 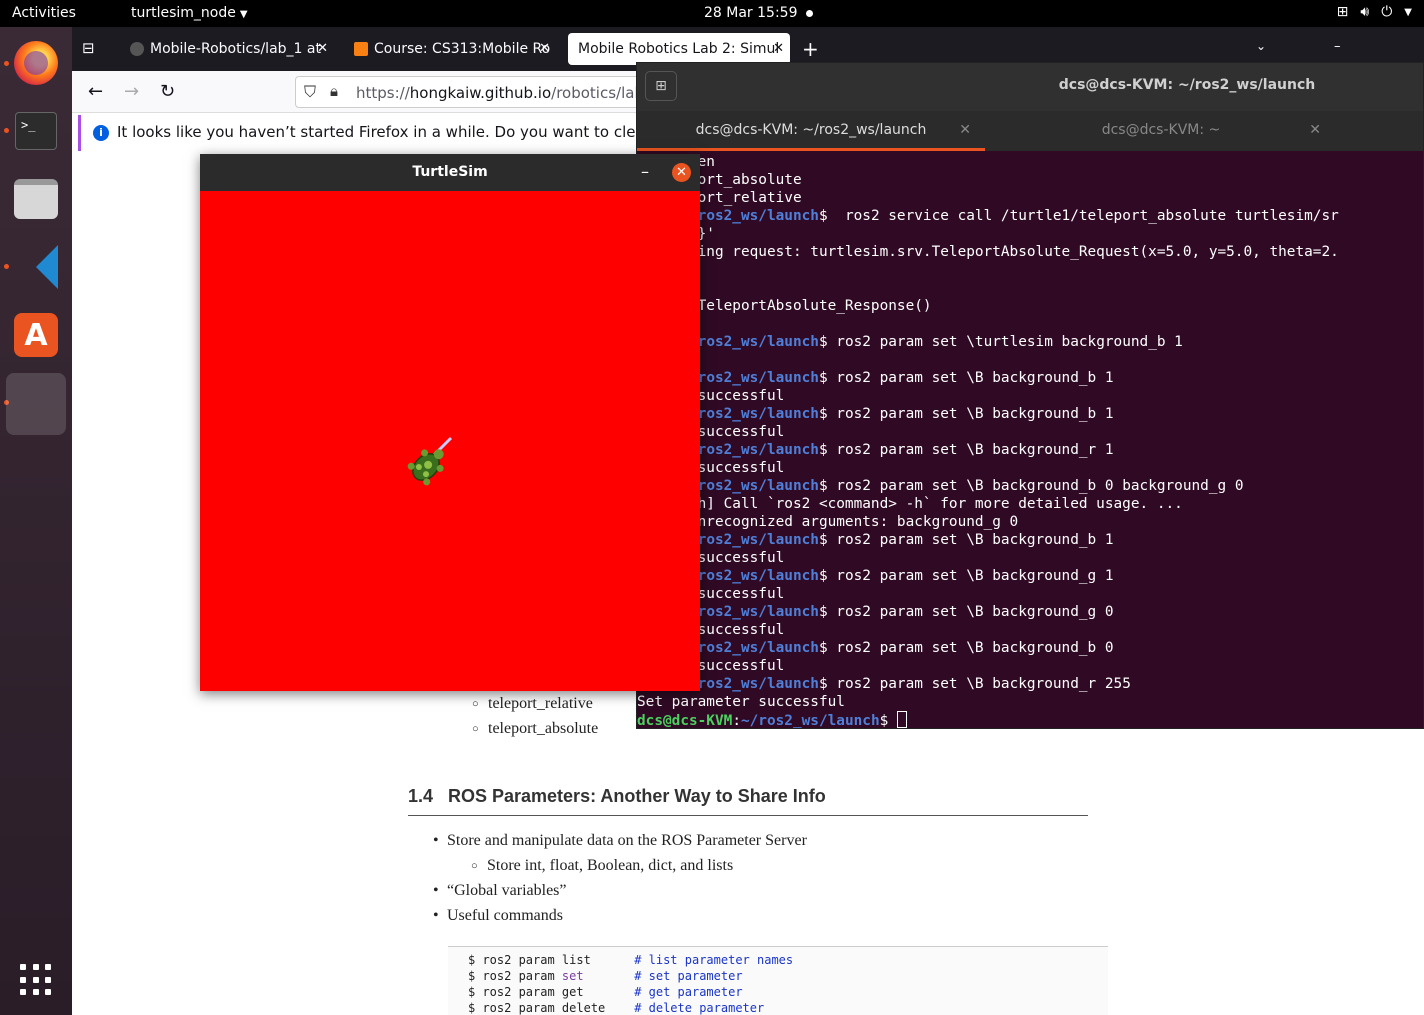 I want to click on app-store-launcher: A, so click(x=36, y=335).